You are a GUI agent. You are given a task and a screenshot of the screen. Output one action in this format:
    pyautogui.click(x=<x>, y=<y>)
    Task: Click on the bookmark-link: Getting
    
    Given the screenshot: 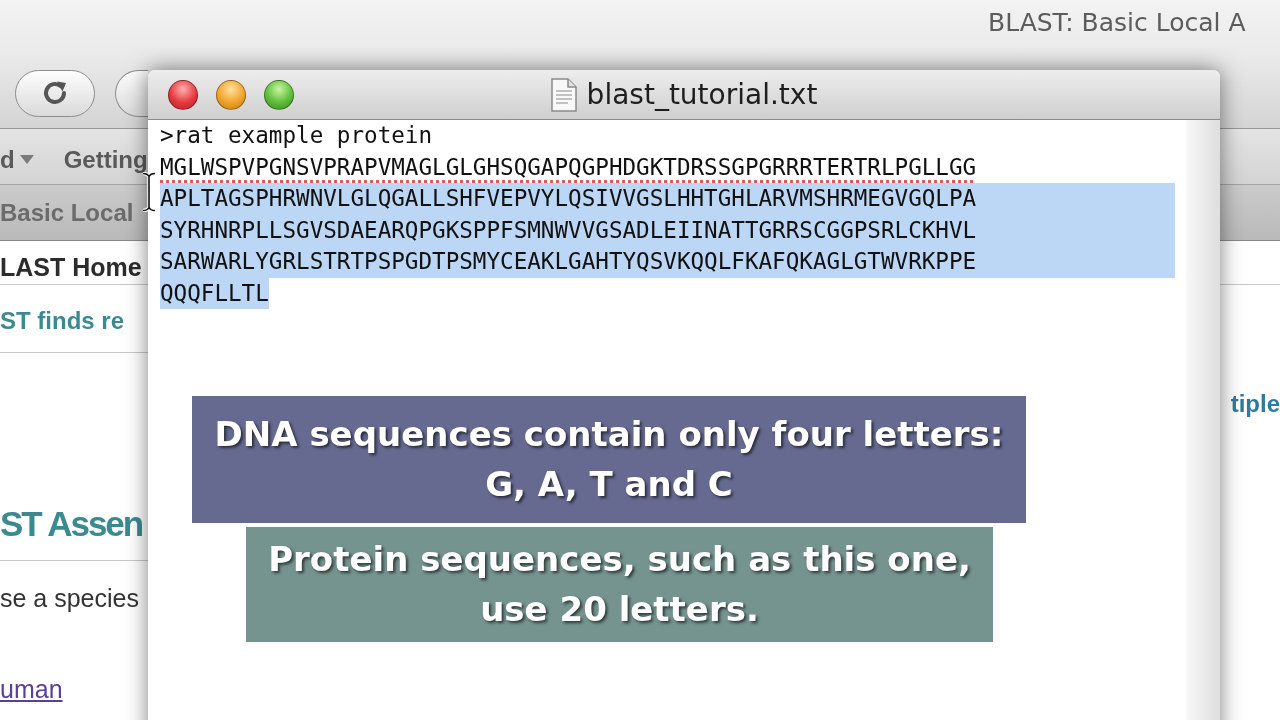 What is the action you would take?
    pyautogui.click(x=105, y=159)
    